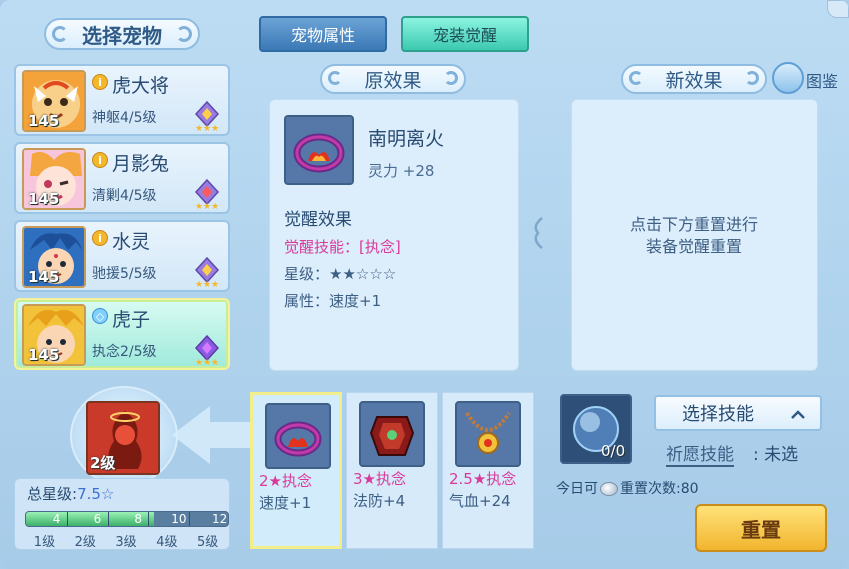 This screenshot has width=849, height=569. What do you see at coordinates (613, 451) in the screenshot?
I see `orb-count: 0/0` at bounding box center [613, 451].